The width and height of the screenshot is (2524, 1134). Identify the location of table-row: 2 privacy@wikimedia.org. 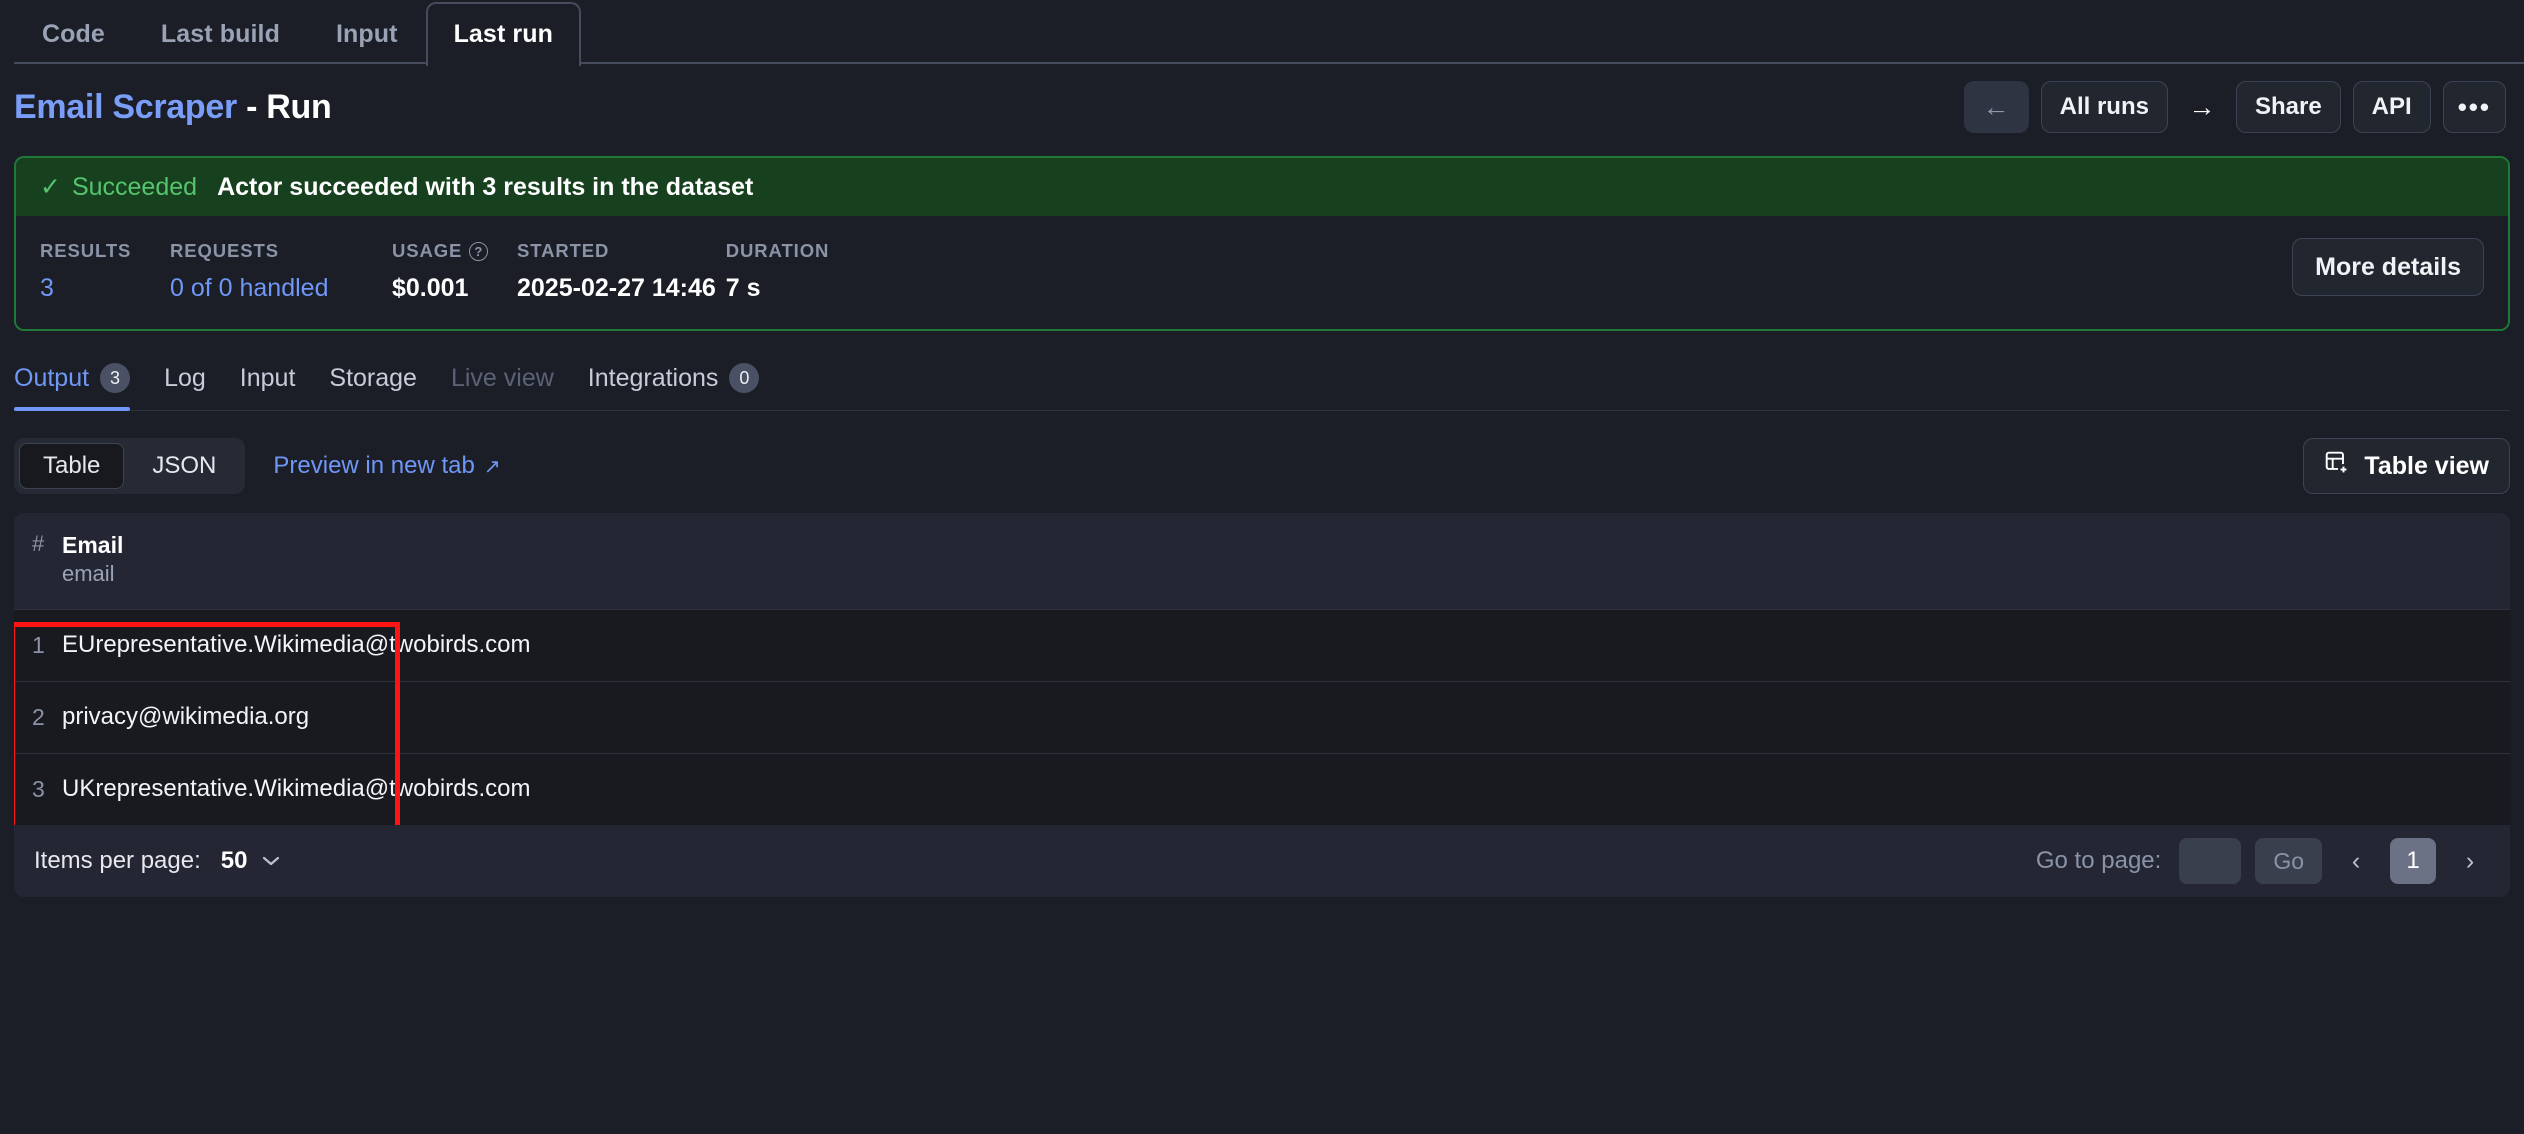
(1262, 717).